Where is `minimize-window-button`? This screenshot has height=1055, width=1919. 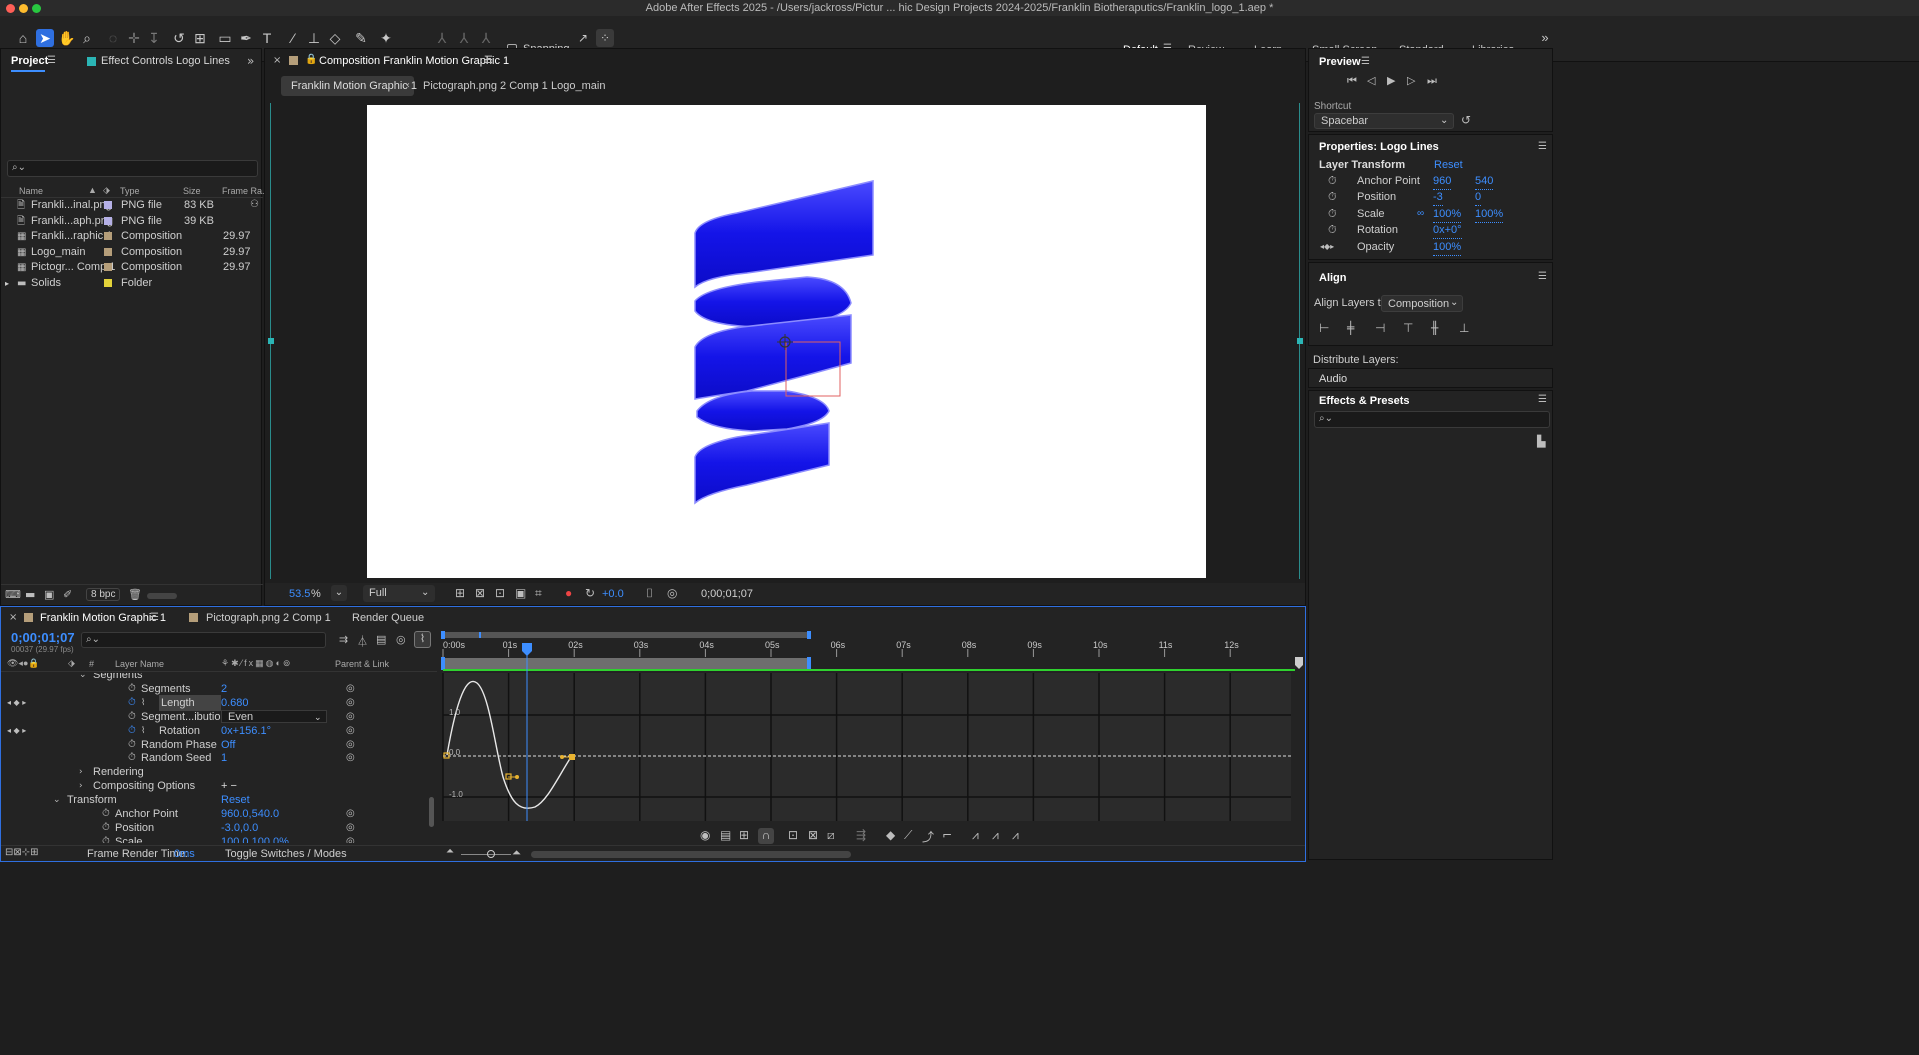
minimize-window-button is located at coordinates (23, 8).